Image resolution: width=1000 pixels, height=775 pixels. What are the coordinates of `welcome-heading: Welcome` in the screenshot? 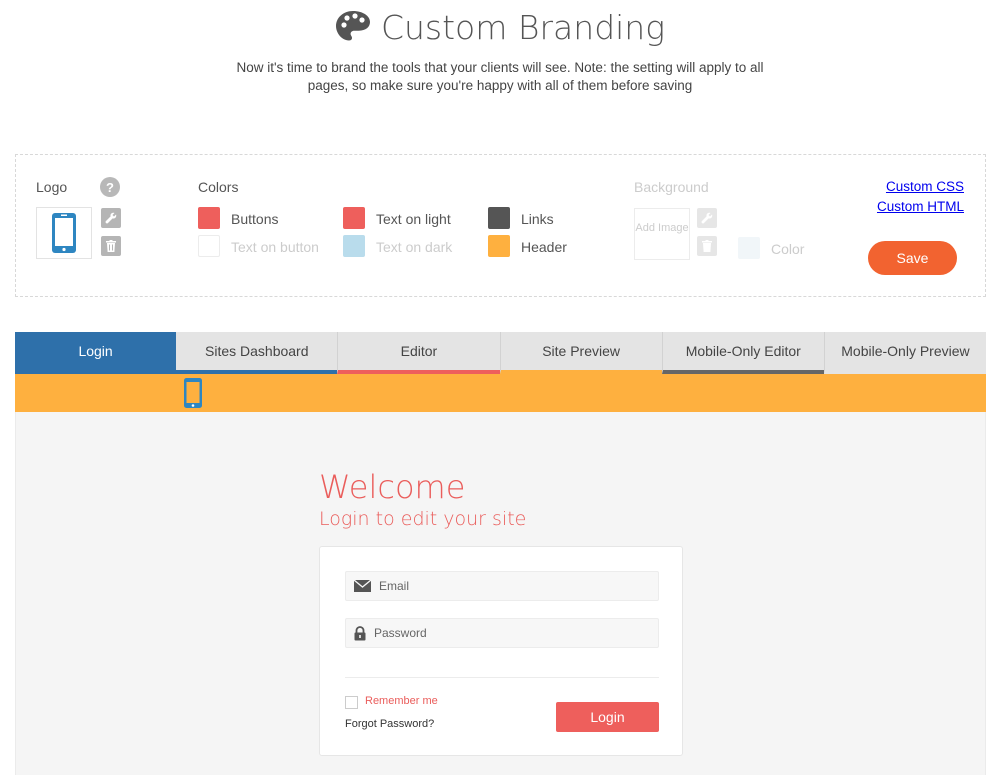 It's located at (392, 487).